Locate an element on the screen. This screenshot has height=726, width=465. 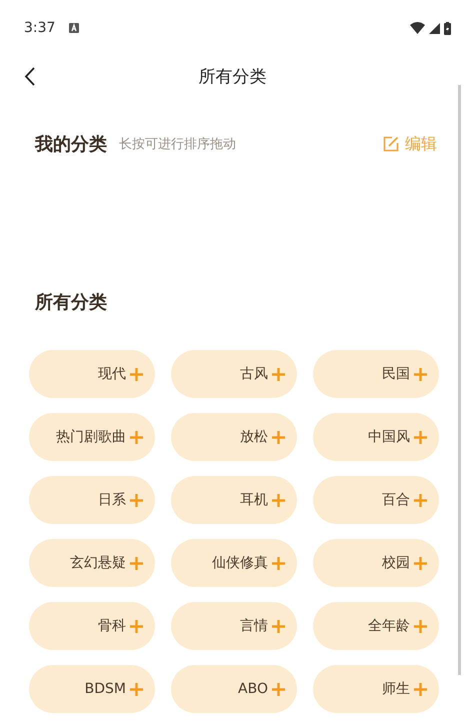
category-chip: 百合 is located at coordinates (376, 500).